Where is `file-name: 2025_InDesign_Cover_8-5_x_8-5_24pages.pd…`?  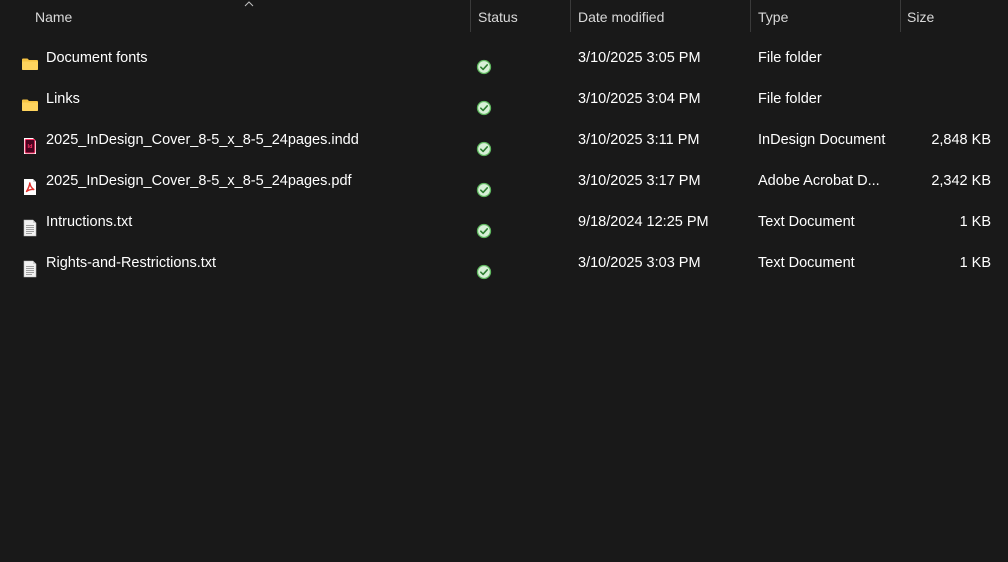 file-name: 2025_InDesign_Cover_8-5_x_8-5_24pages.pd… is located at coordinates (199, 181).